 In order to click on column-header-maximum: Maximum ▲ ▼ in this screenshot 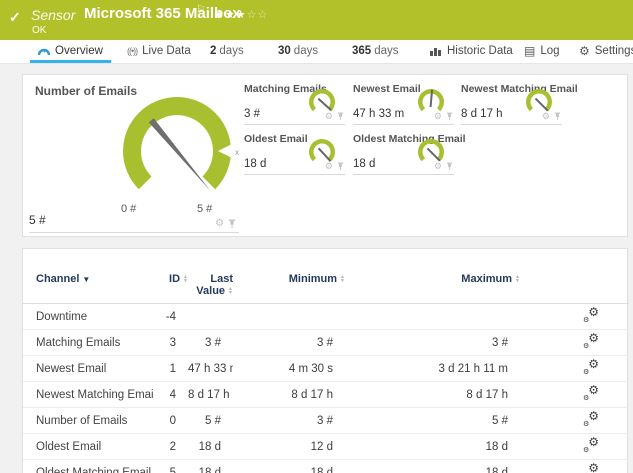, I will do `click(432, 287)`.